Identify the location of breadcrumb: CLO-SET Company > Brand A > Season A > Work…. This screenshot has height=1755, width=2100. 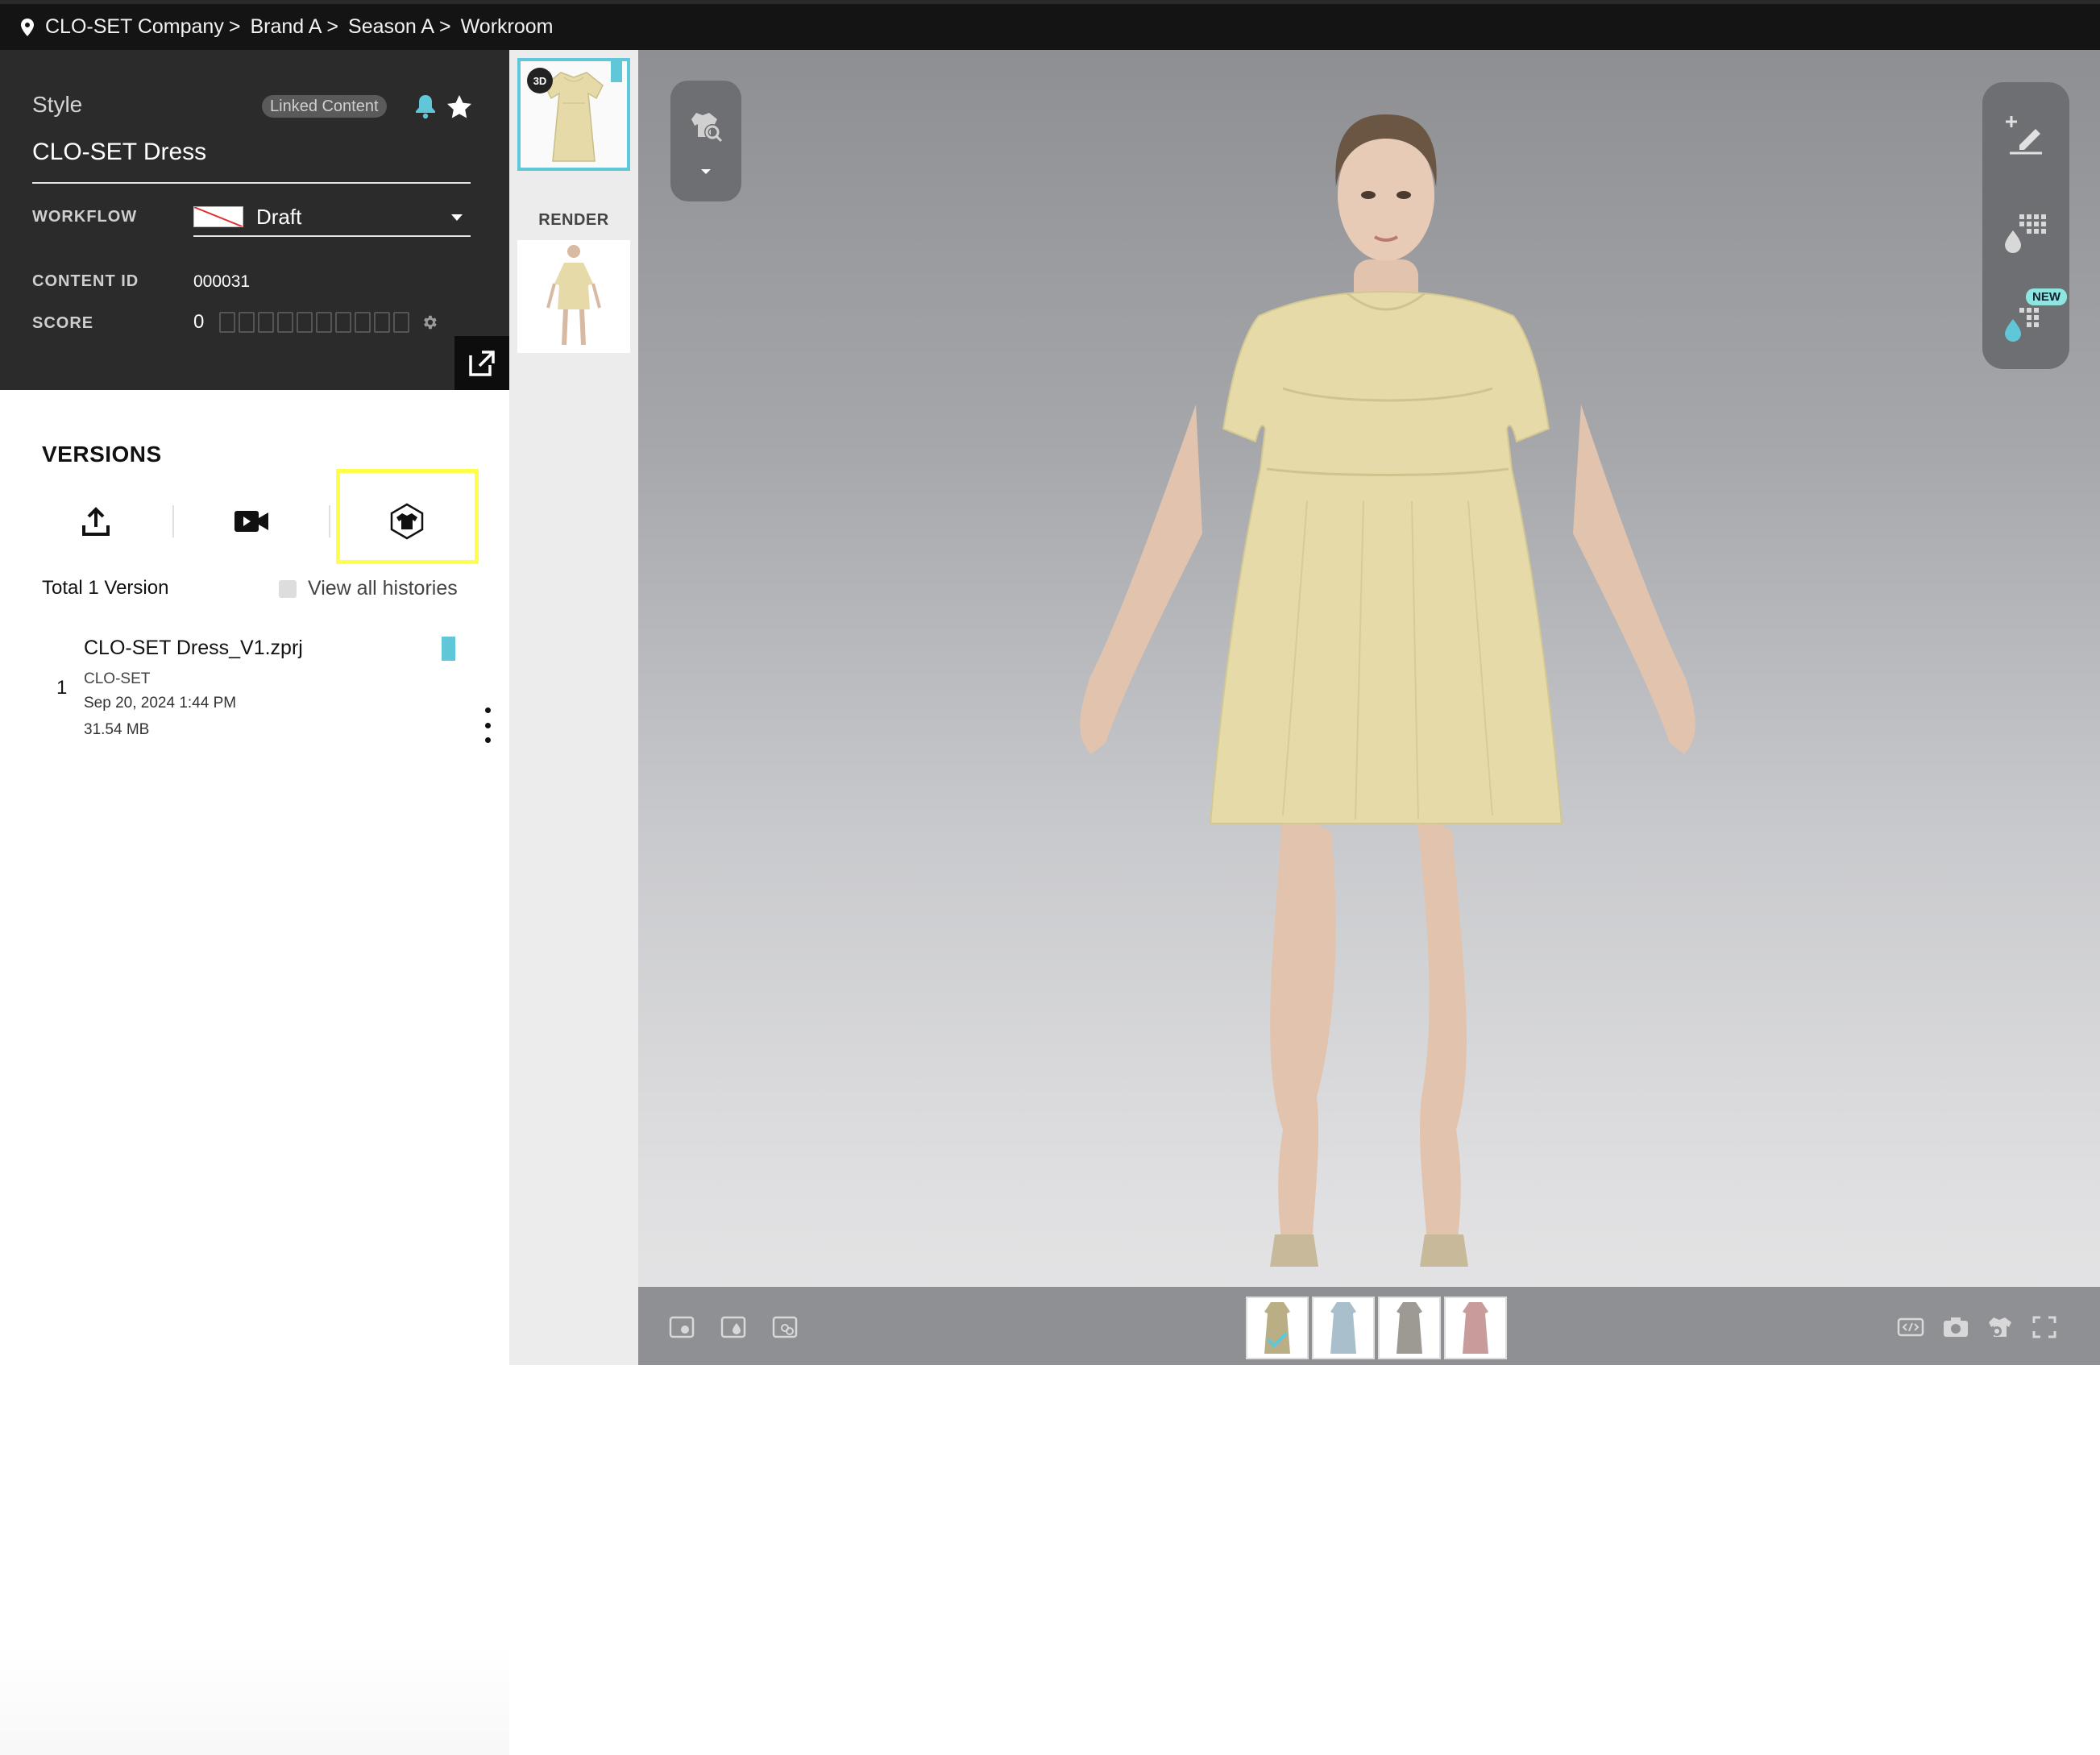
(299, 27).